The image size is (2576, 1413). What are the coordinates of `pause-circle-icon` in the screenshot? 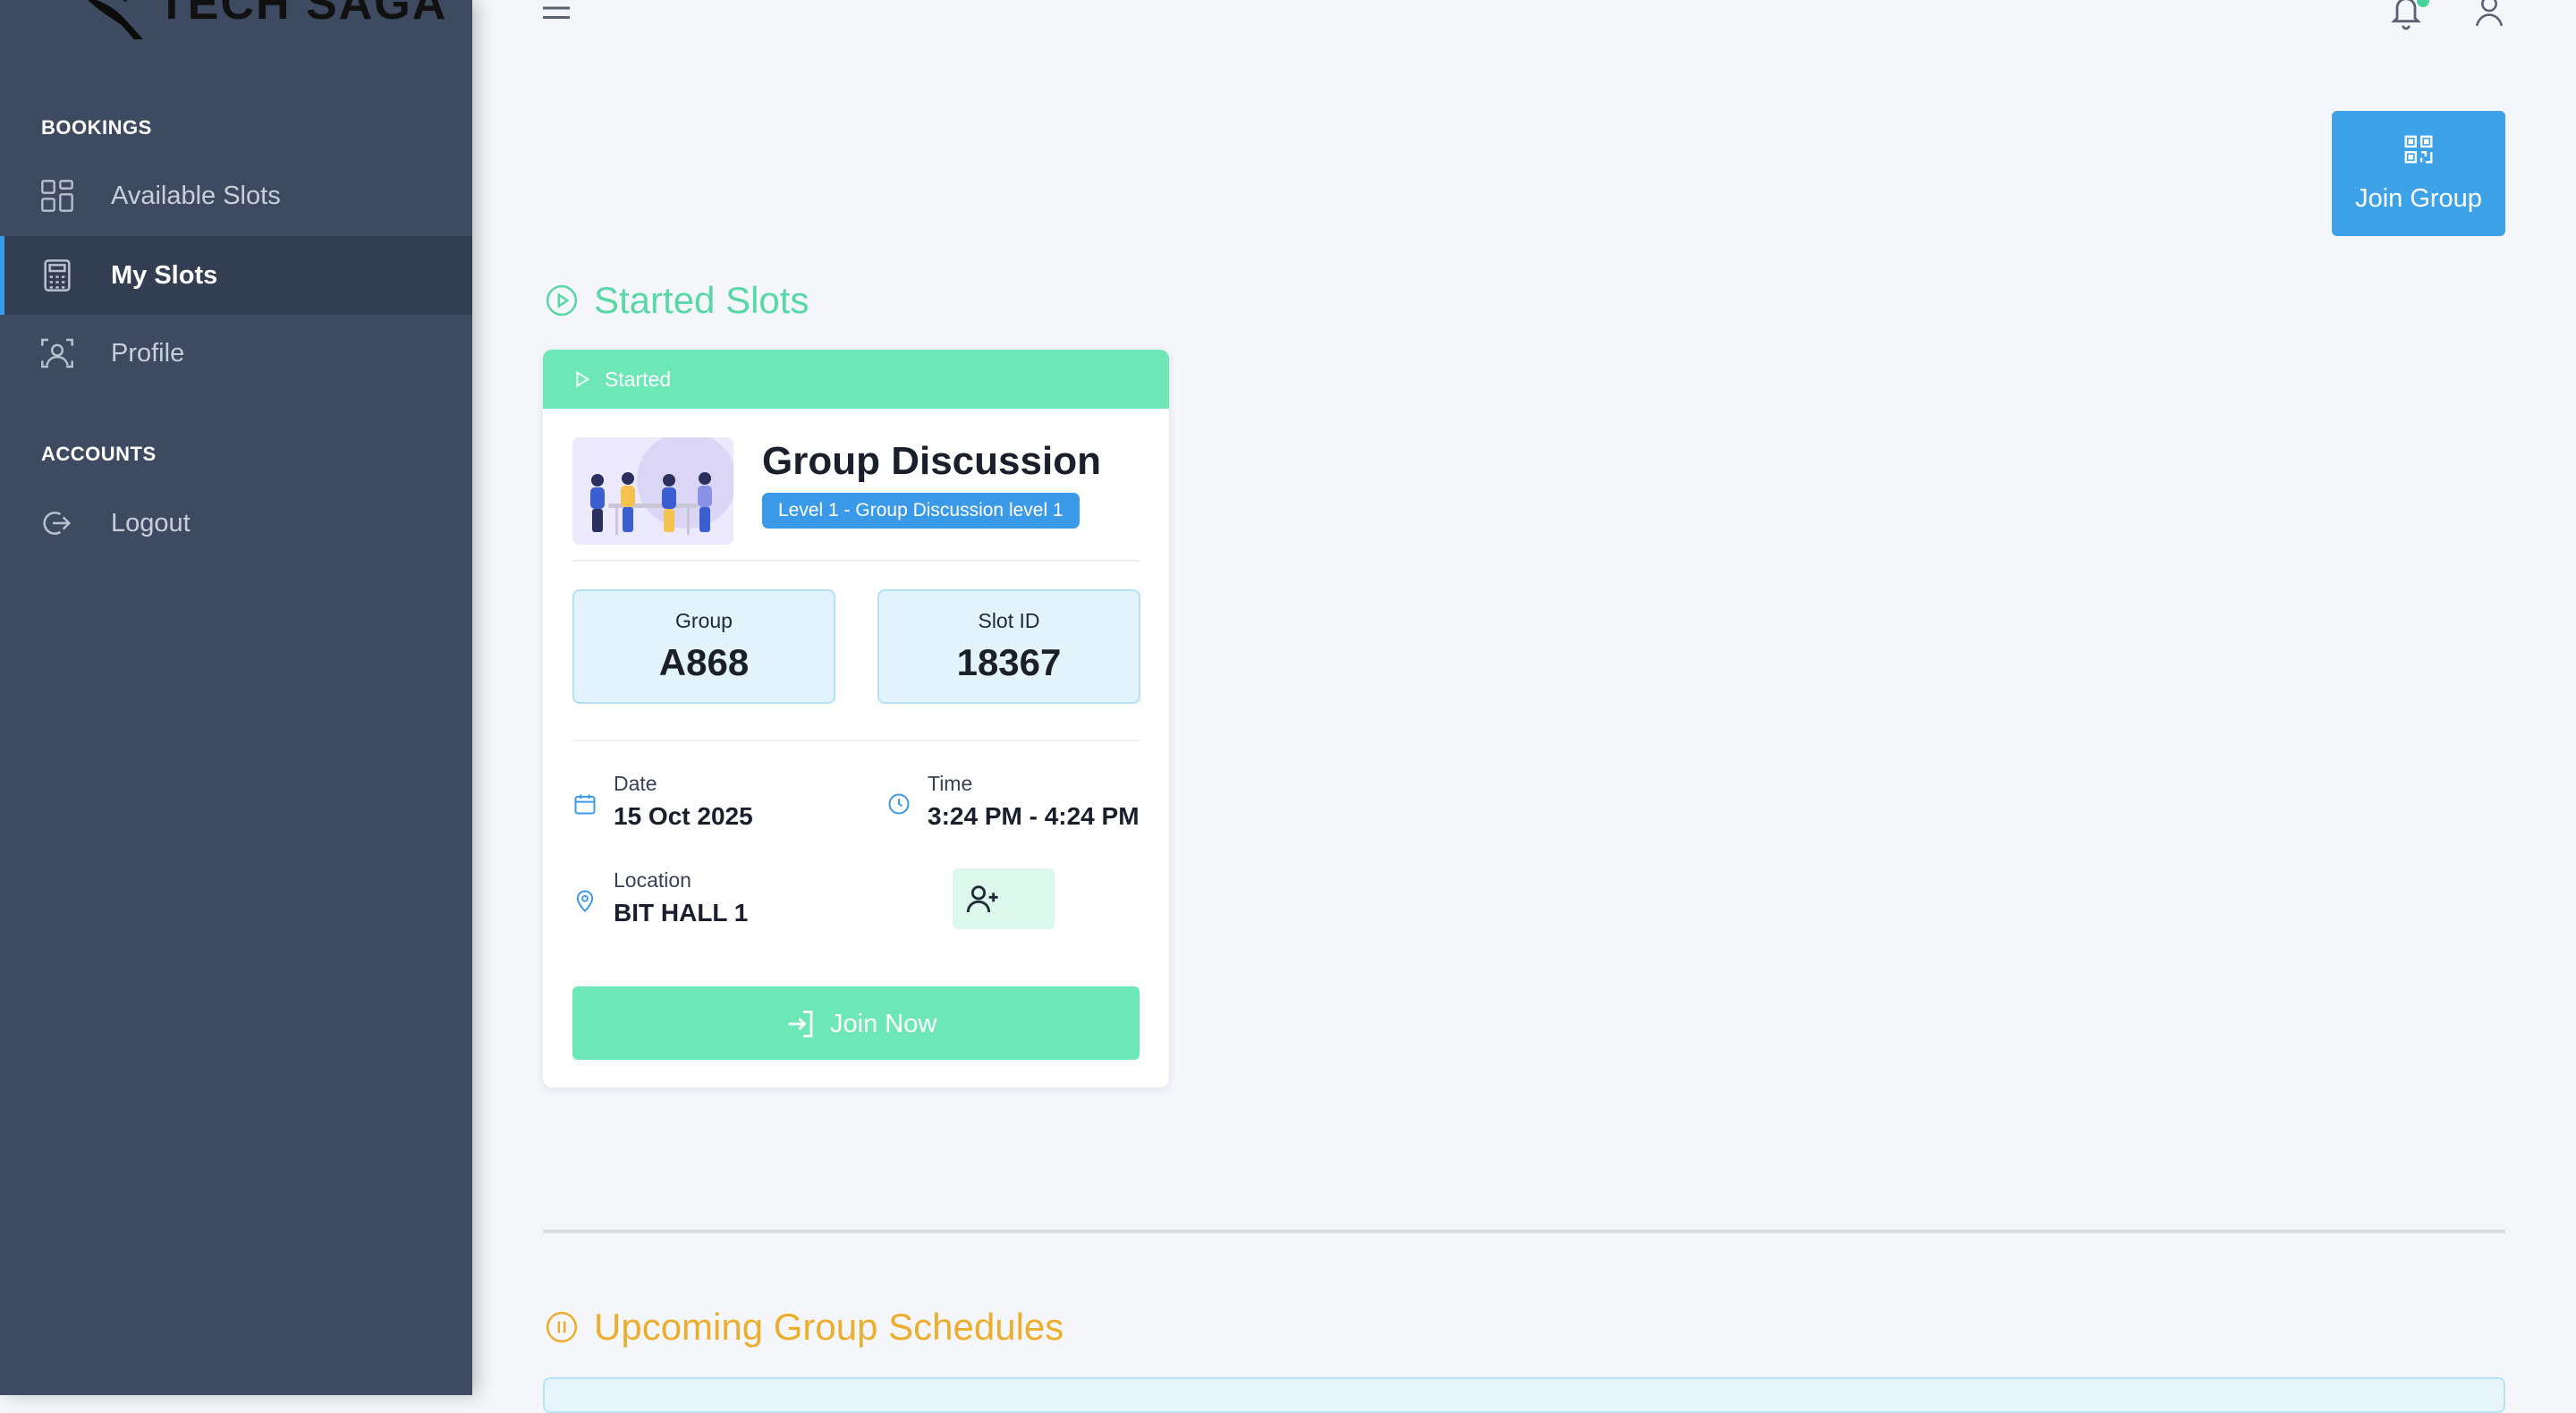 It's located at (562, 1327).